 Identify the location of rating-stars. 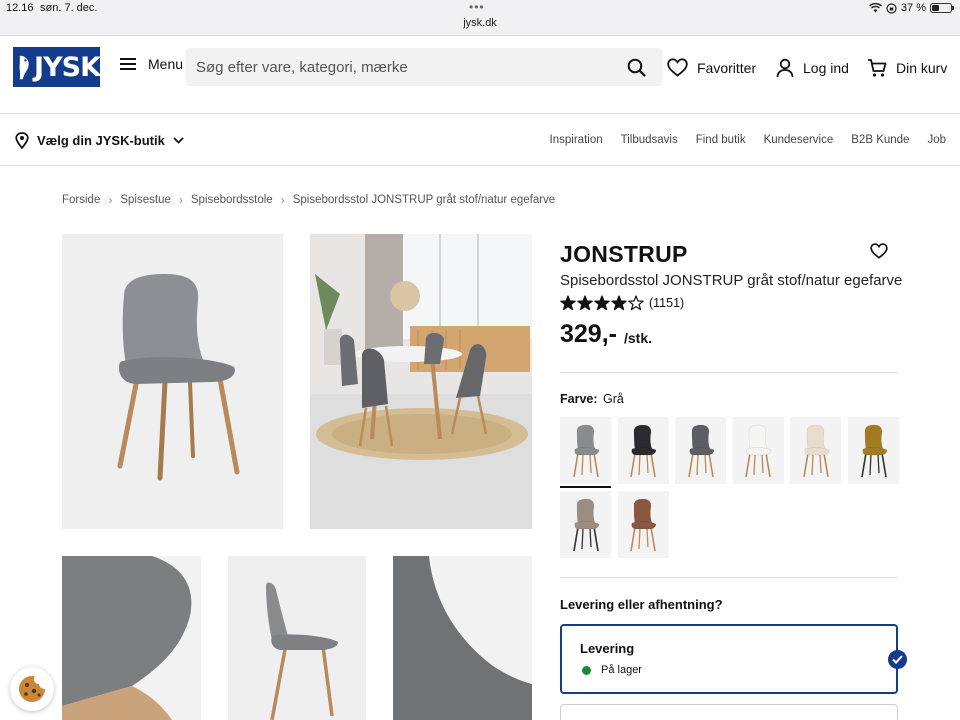
(602, 303).